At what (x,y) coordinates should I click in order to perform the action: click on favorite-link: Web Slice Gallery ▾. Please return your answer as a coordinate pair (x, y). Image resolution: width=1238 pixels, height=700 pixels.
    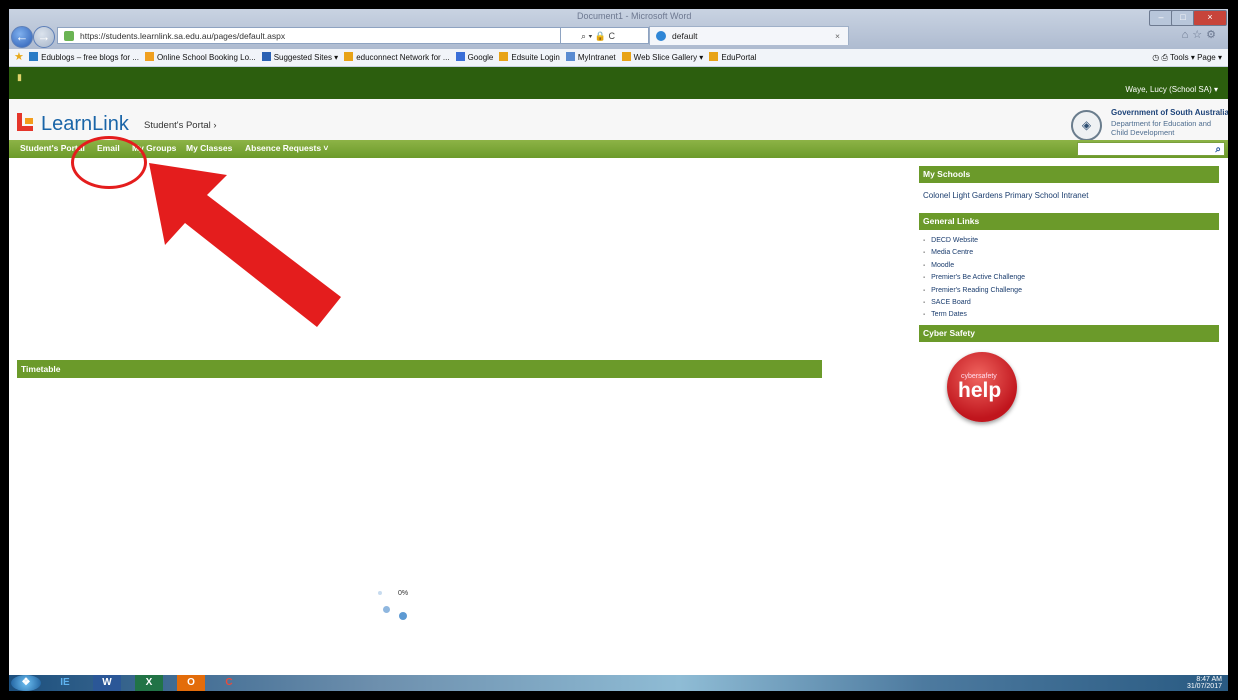
    Looking at the image, I should click on (662, 57).